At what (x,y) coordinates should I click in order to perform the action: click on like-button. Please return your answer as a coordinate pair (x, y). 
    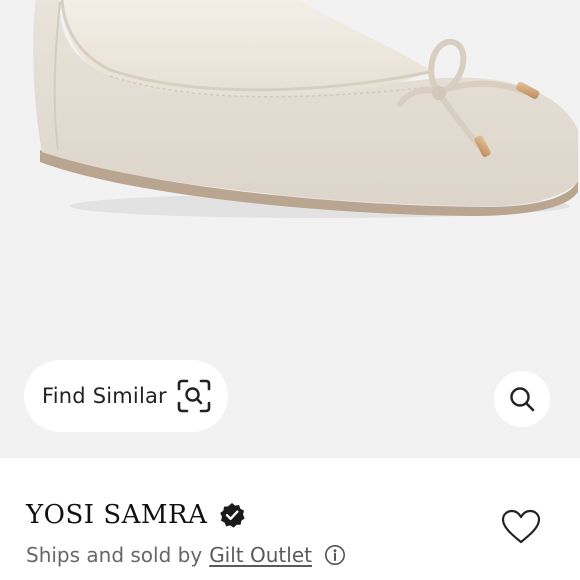
    Looking at the image, I should click on (521, 527).